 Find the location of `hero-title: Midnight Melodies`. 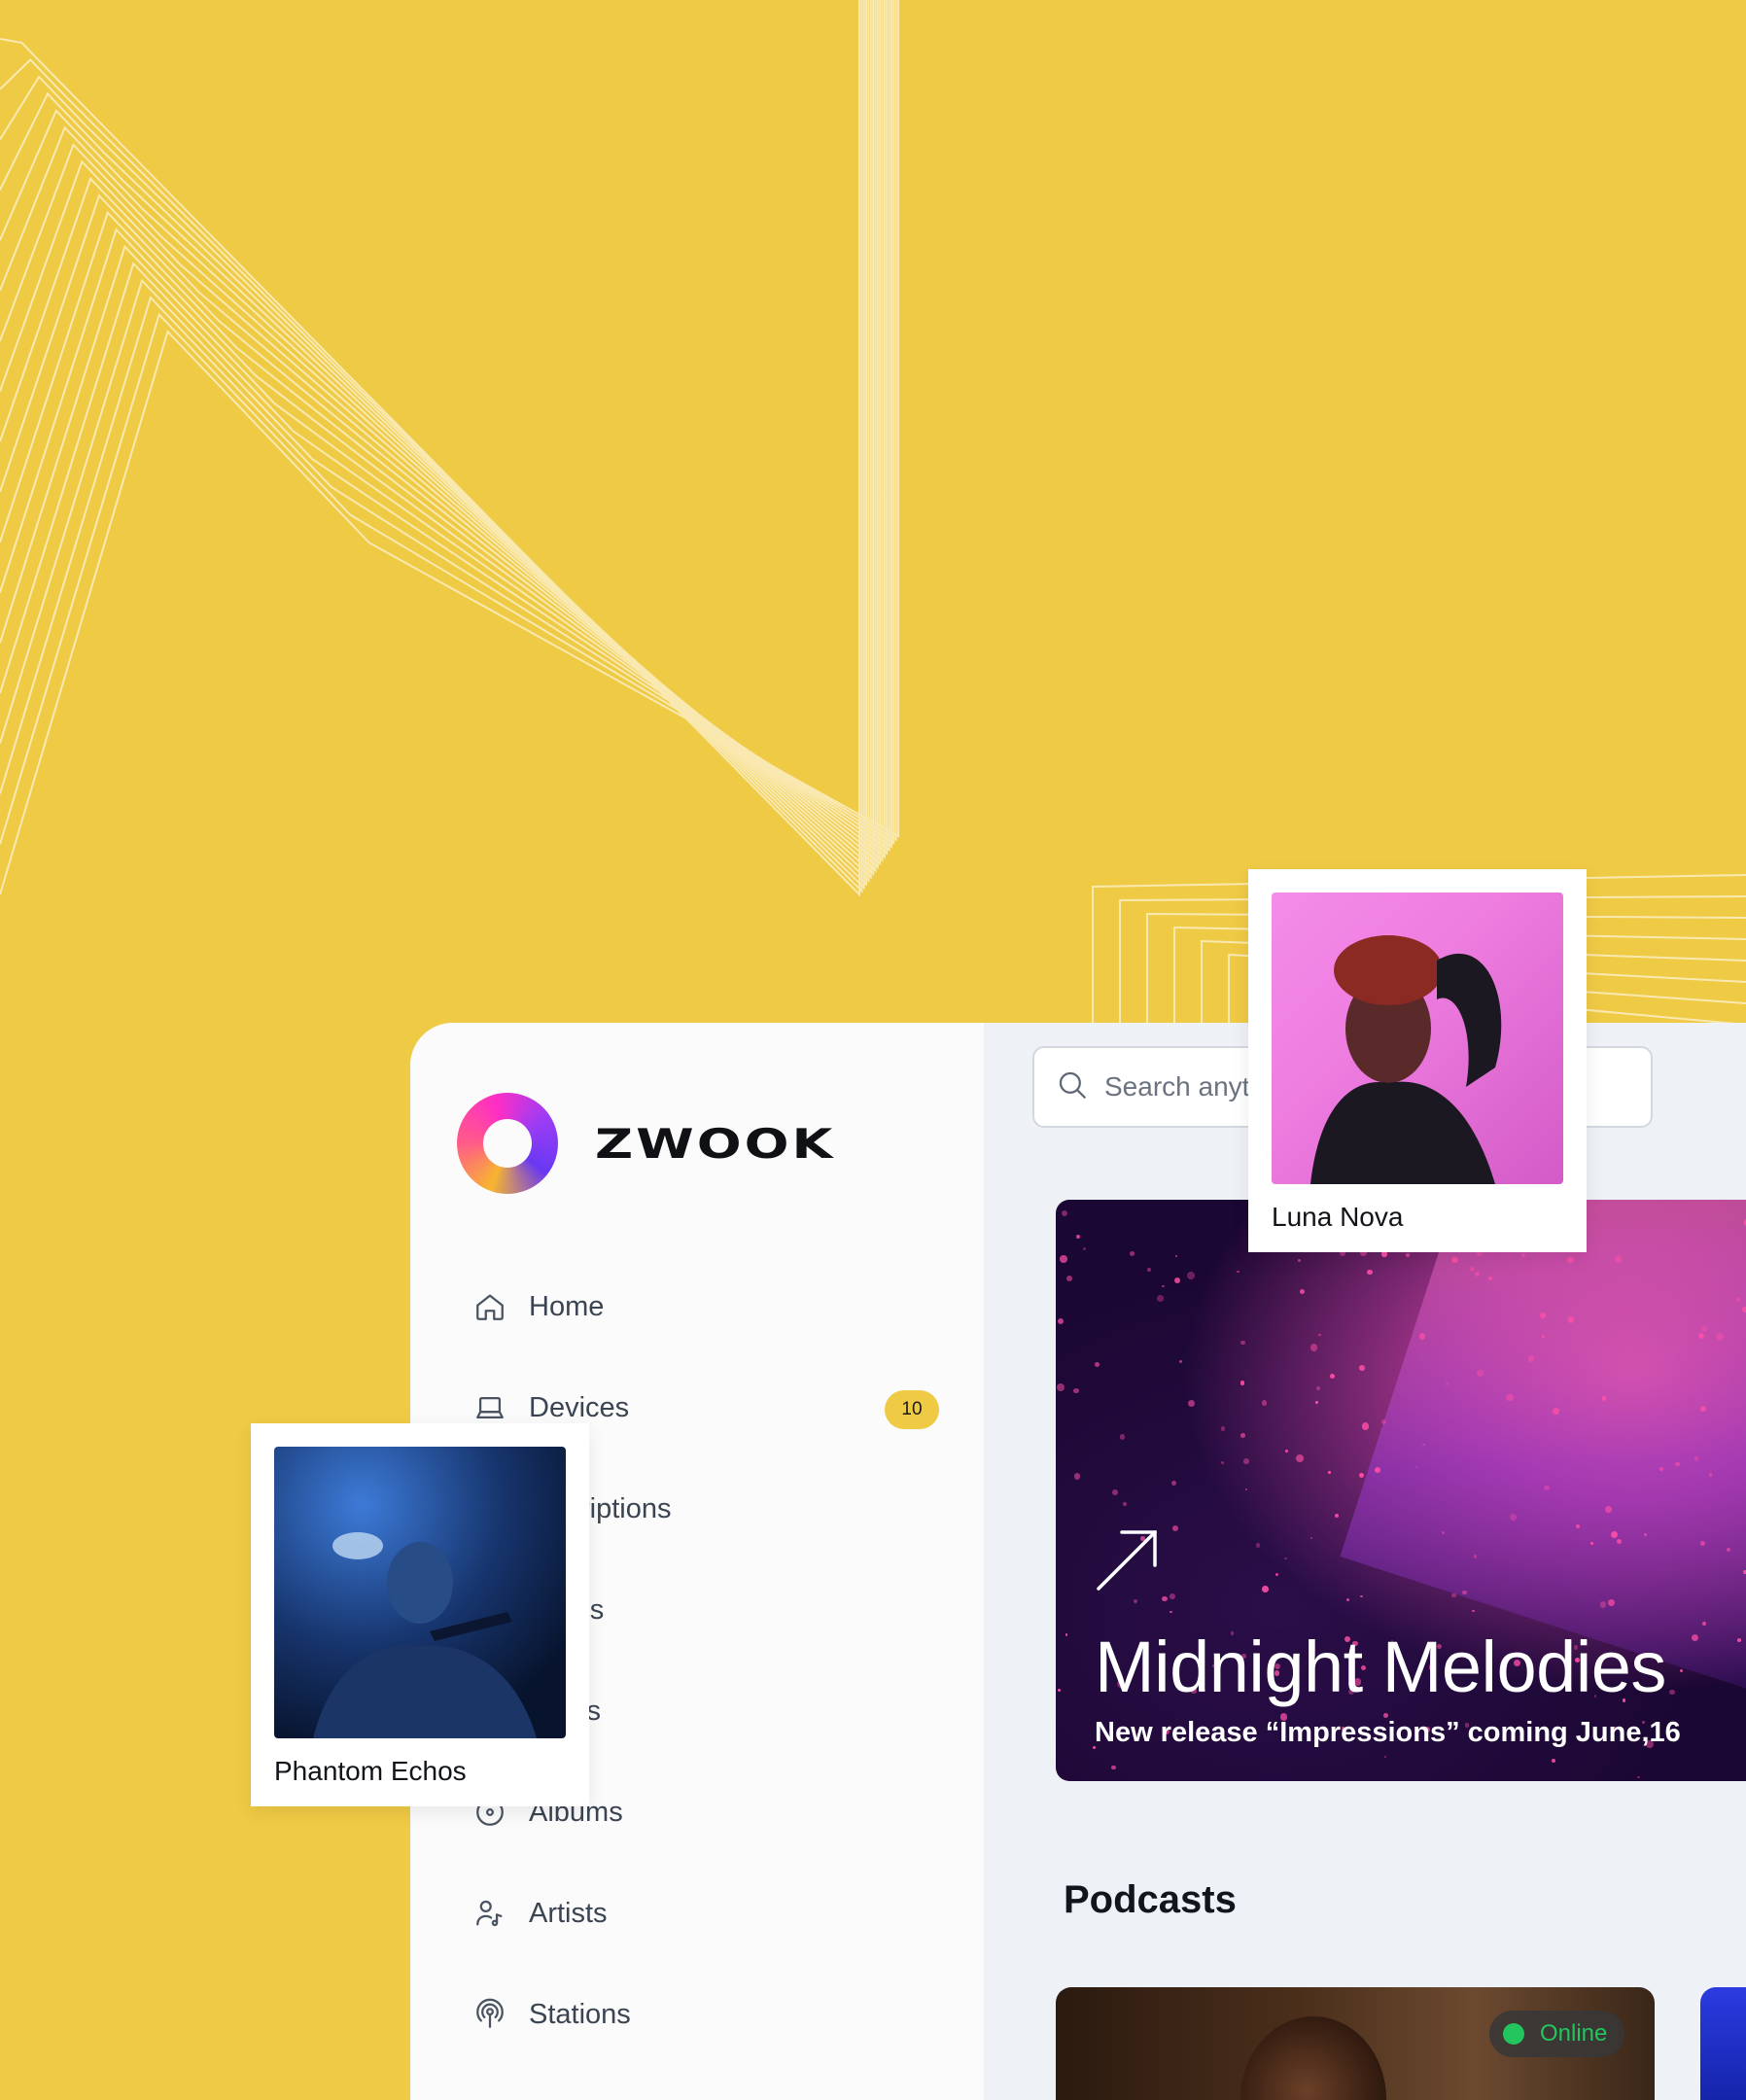

hero-title: Midnight Melodies is located at coordinates (1380, 1667).